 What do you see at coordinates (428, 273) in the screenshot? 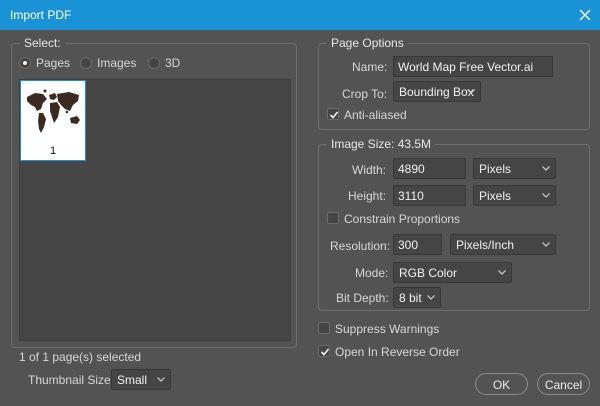
I see `mode-value: RGB Color` at bounding box center [428, 273].